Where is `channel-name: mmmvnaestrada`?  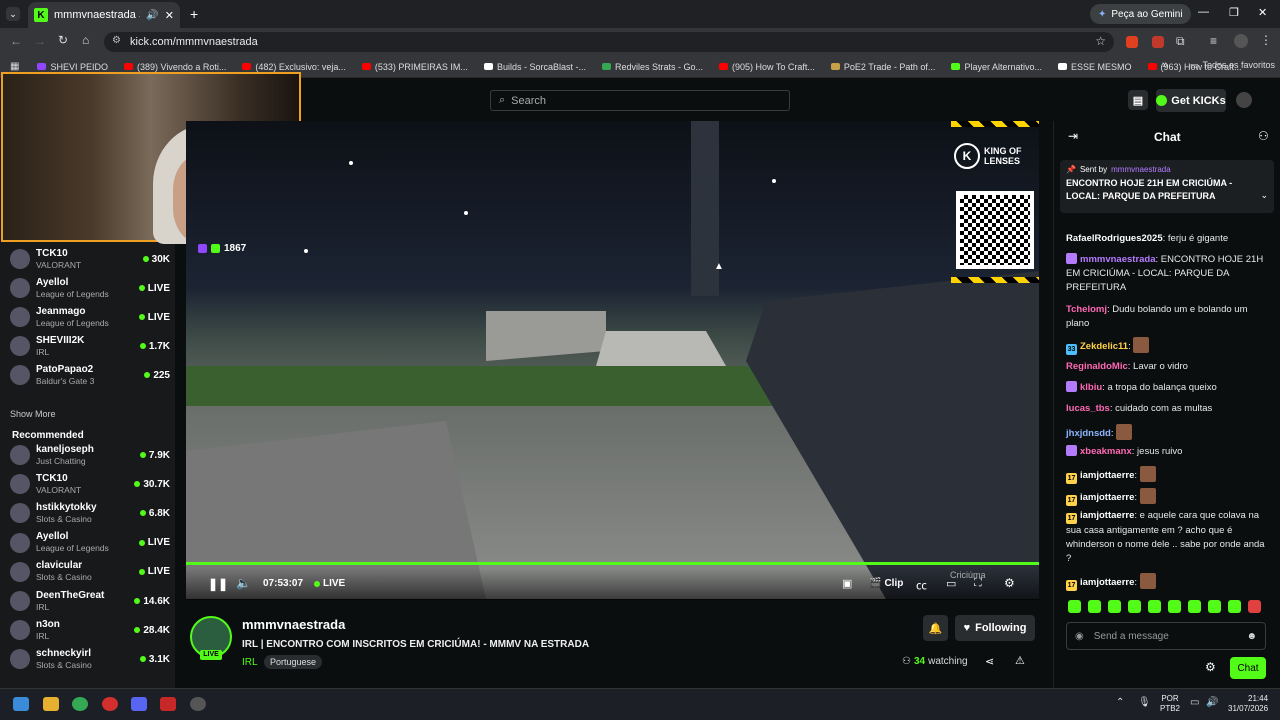
channel-name: mmmvnaestrada is located at coordinates (293, 624).